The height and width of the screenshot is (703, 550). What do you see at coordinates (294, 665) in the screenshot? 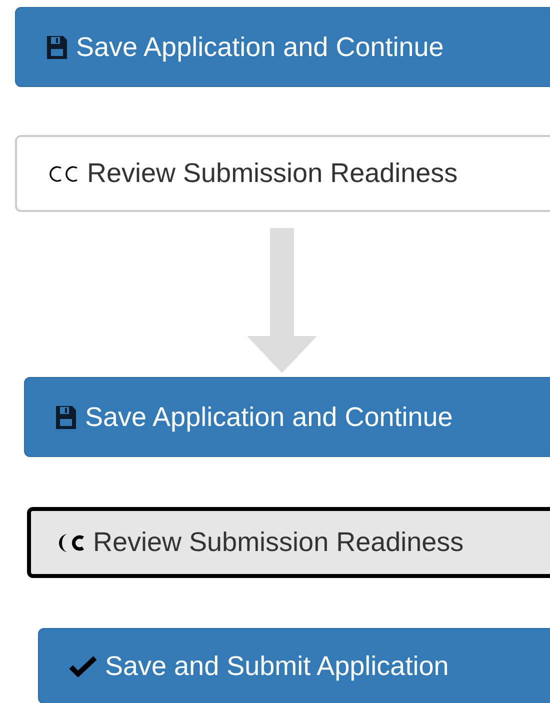
I see `save-button: Save and Submit Application` at bounding box center [294, 665].